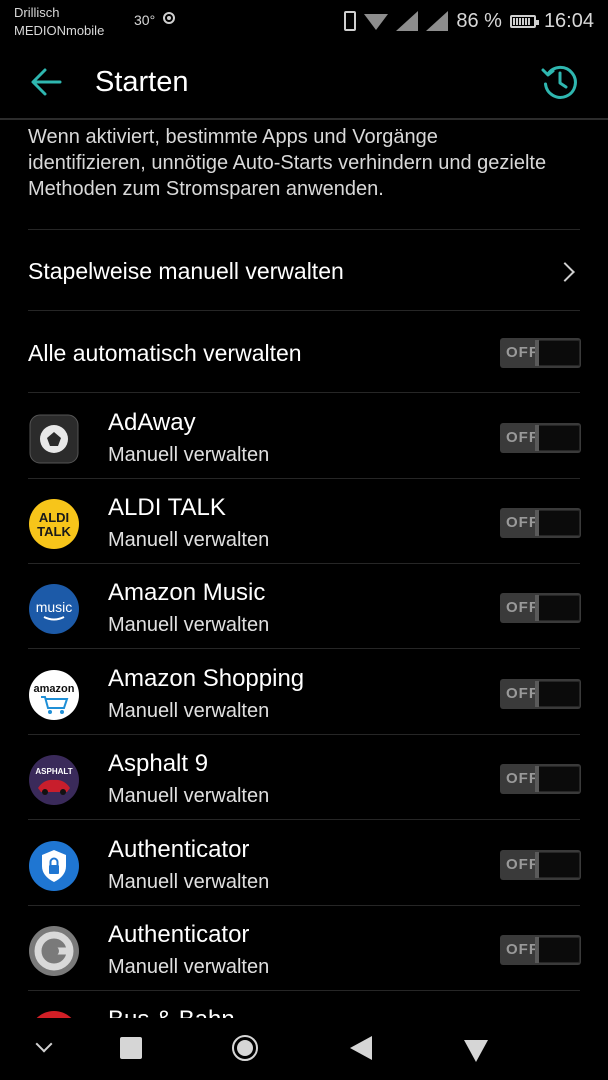 This screenshot has width=608, height=1080. What do you see at coordinates (152, 422) in the screenshot?
I see `app-name: AdAway` at bounding box center [152, 422].